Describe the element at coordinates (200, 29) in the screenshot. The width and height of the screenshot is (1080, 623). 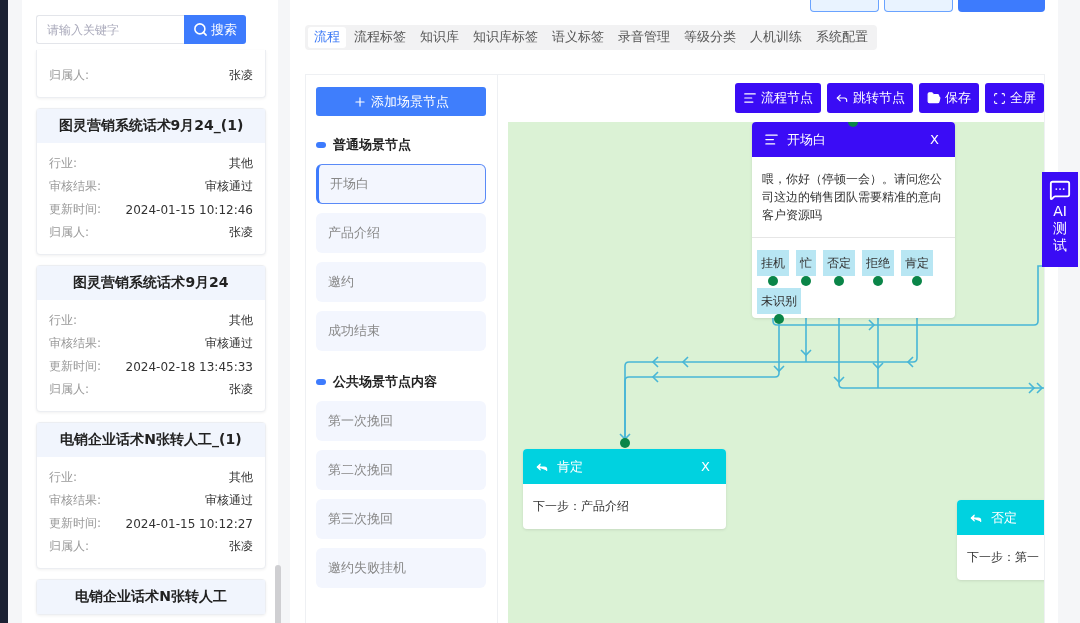
I see `search-icon` at that location.